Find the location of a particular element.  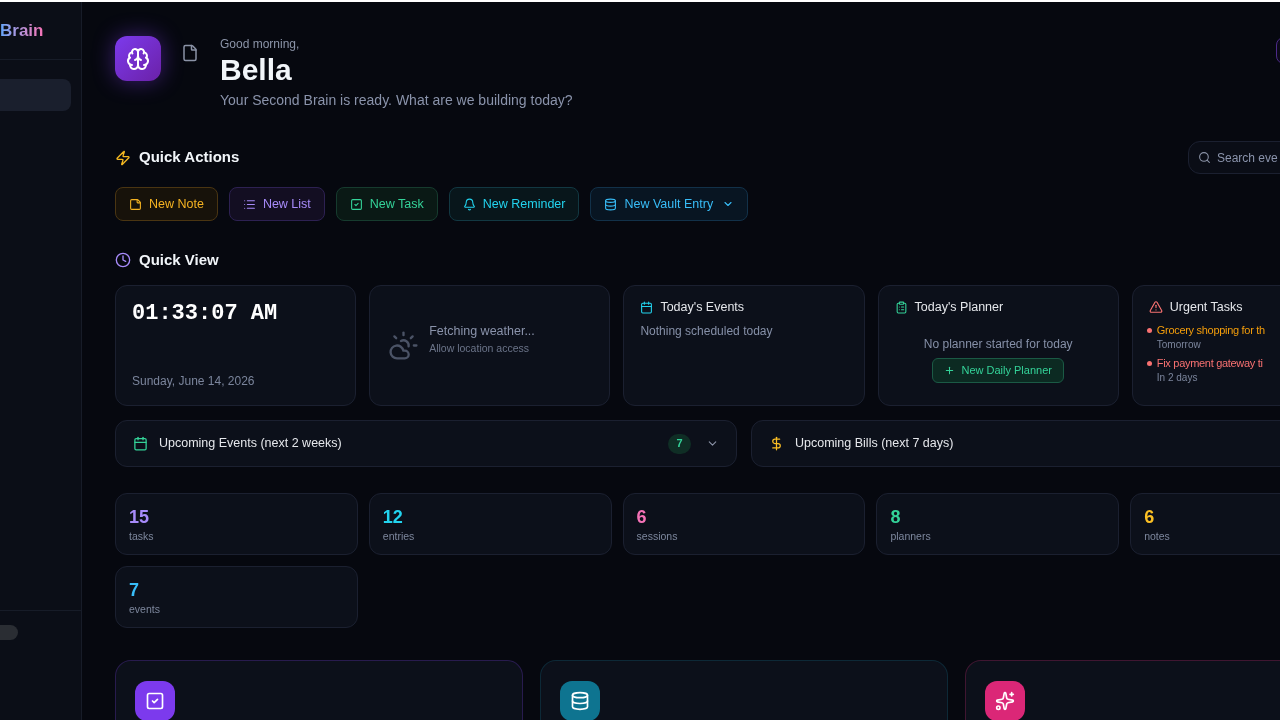

section-title: Quick Actions is located at coordinates (189, 157).